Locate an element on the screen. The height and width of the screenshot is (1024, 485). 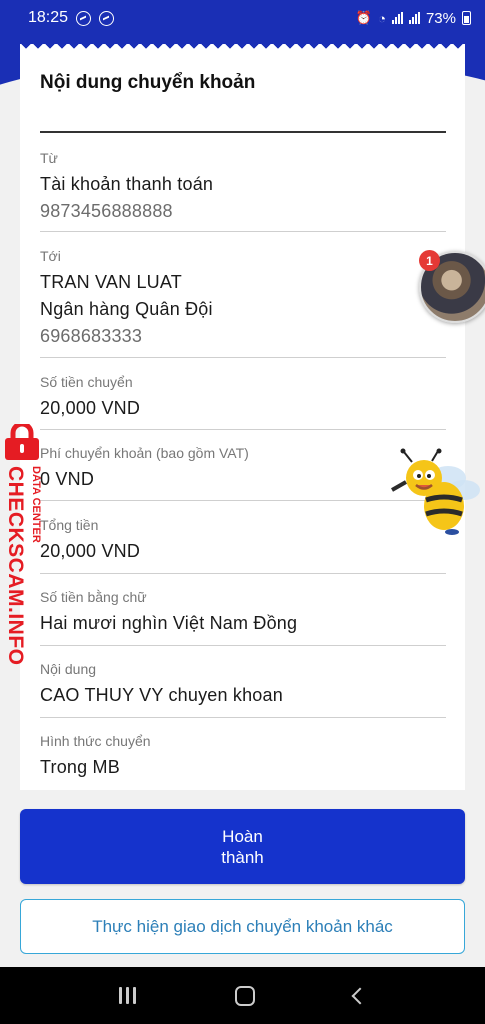
field-content: Nội dung CAO THUY VY chuyen khoan is located at coordinates (243, 683).